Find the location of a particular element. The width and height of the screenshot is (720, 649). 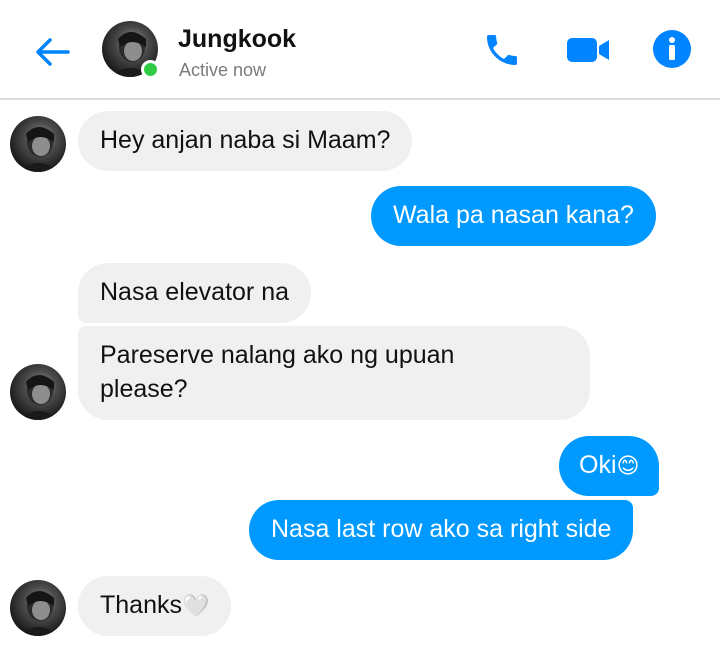

message-text: Oki is located at coordinates (598, 465).